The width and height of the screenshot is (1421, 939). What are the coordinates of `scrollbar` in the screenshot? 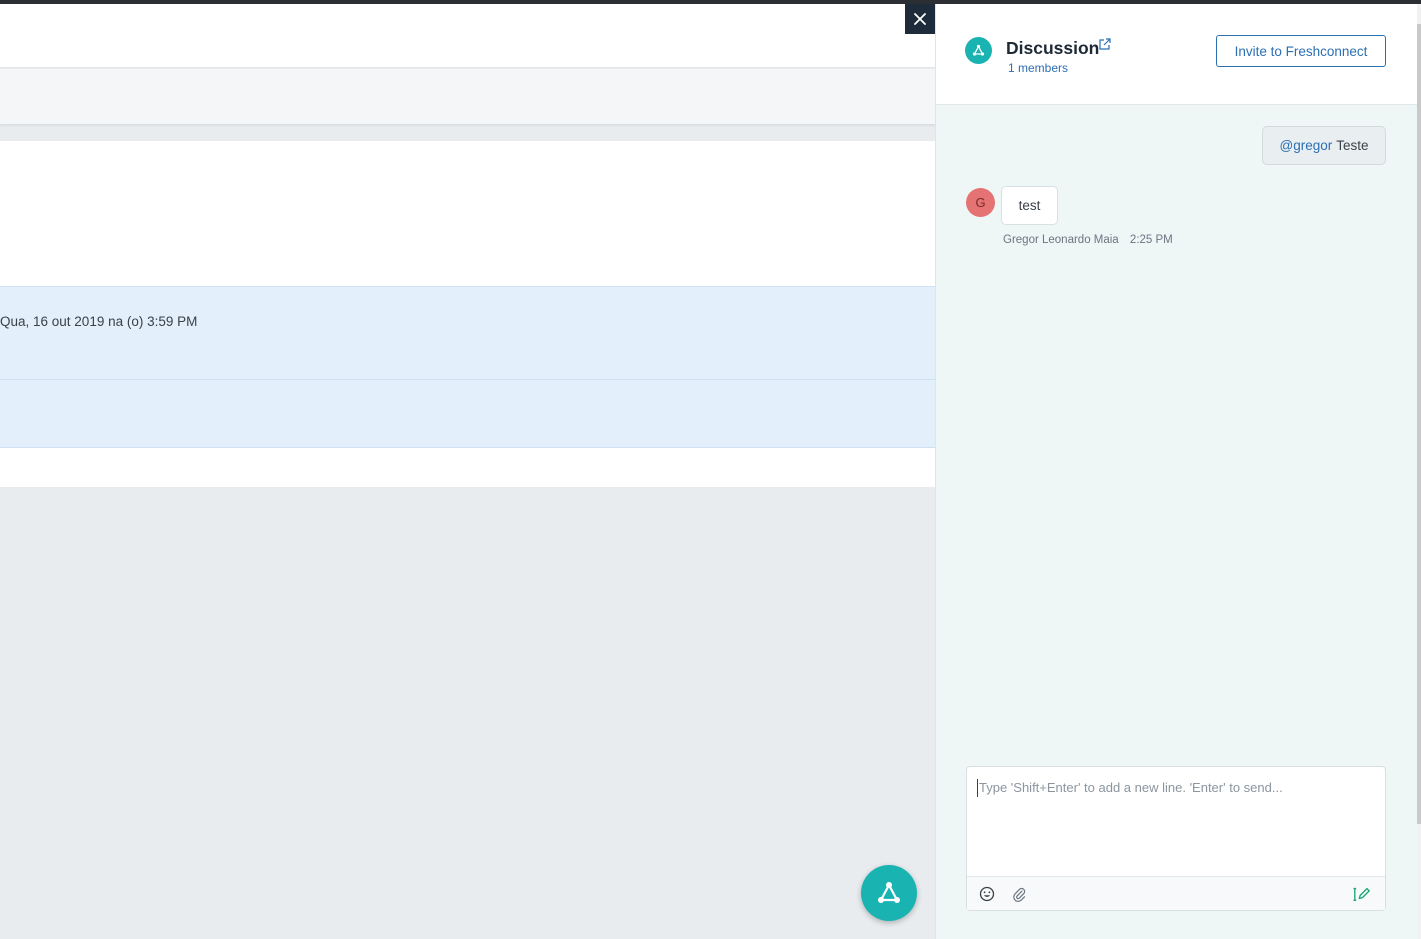 It's located at (1419, 471).